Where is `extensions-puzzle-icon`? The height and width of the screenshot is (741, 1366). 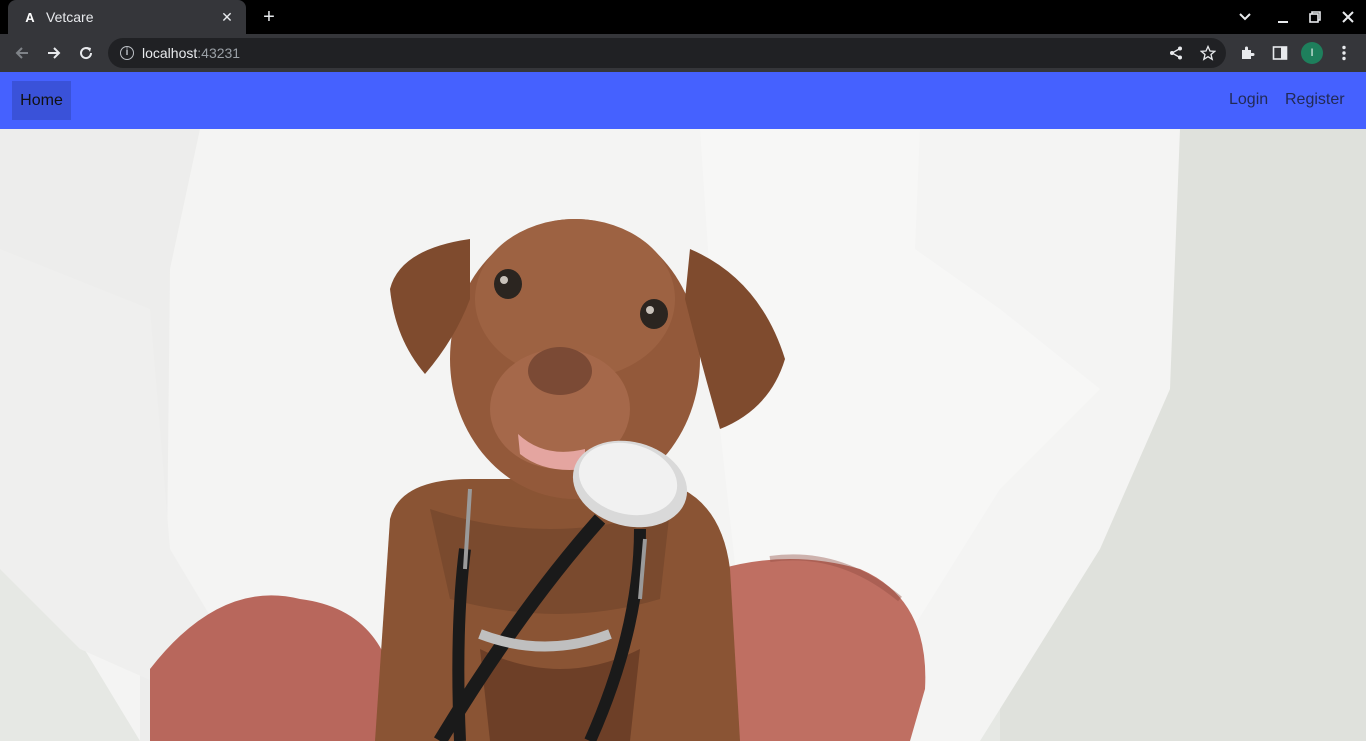 extensions-puzzle-icon is located at coordinates (1248, 53).